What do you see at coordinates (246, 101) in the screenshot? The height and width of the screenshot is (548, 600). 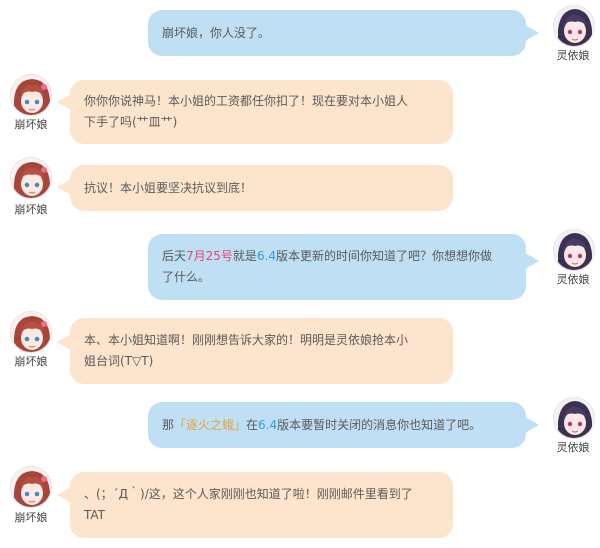 I see `message-text-line: 你你你说神马！本小姐的工资都任你扣了！现在要对本小姐人` at bounding box center [246, 101].